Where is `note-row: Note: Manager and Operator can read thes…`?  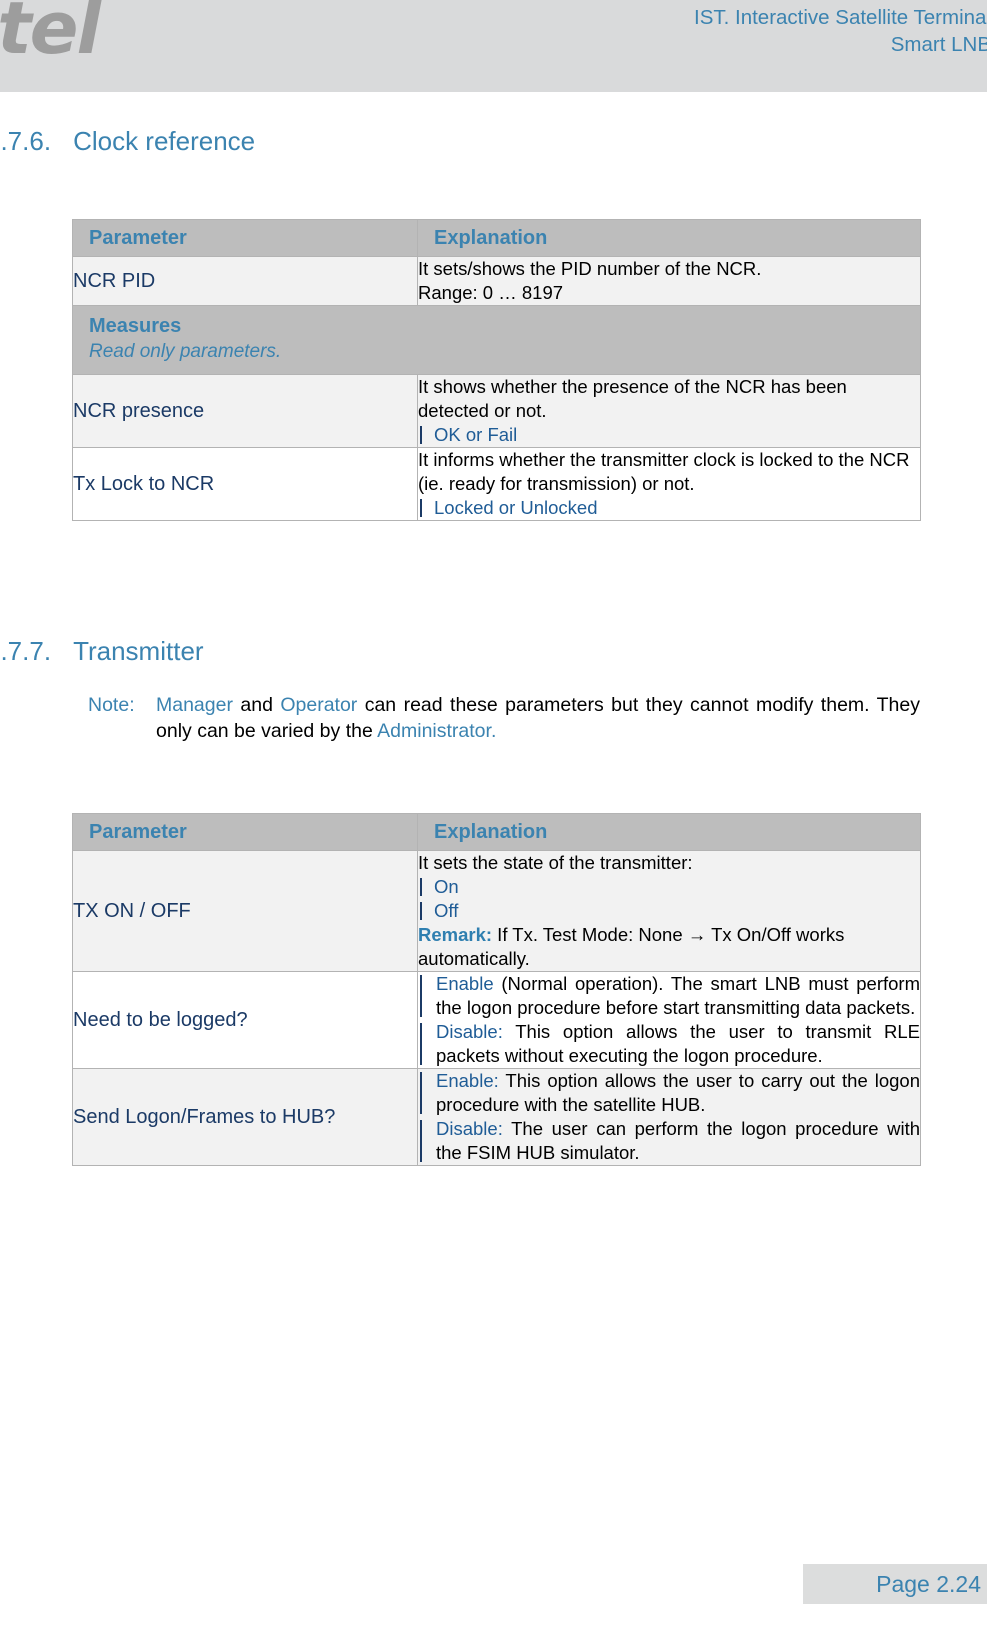 note-row: Note: Manager and Operator can read thes… is located at coordinates (504, 718).